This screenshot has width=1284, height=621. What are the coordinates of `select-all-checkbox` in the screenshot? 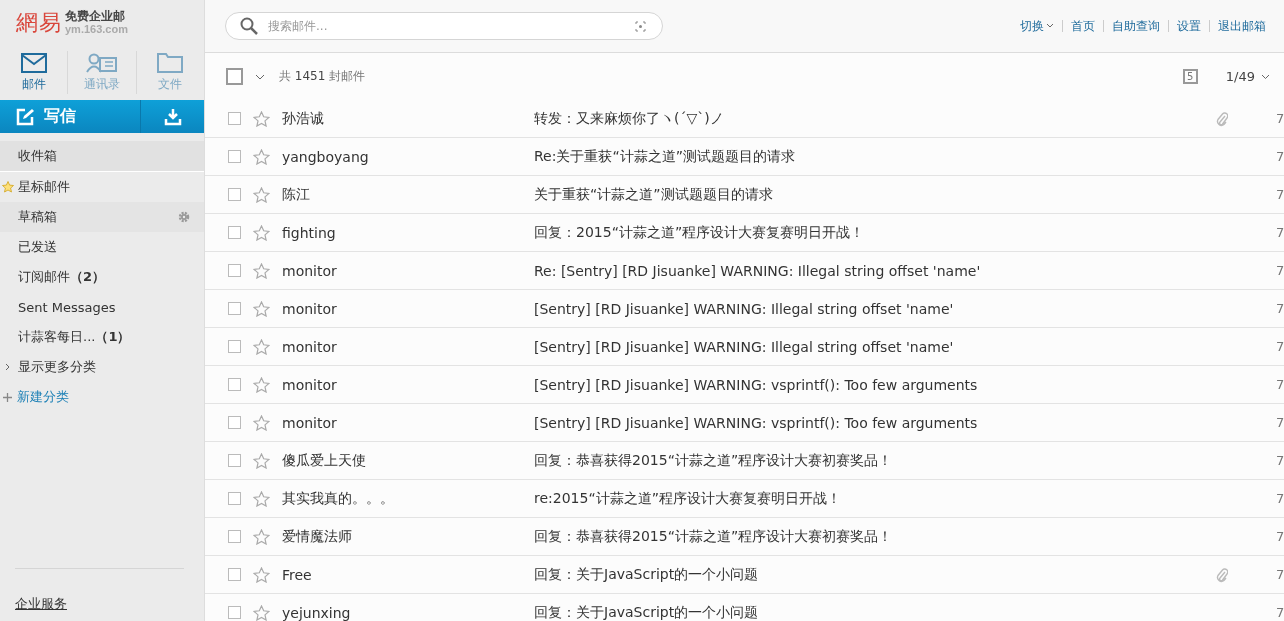 It's located at (234, 76).